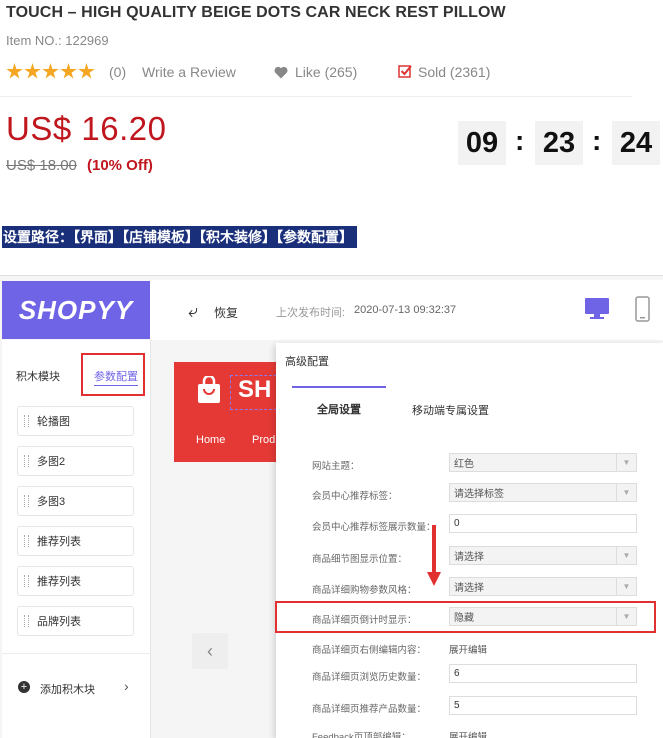 The width and height of the screenshot is (663, 738). I want to click on rating-stars, so click(50, 71).